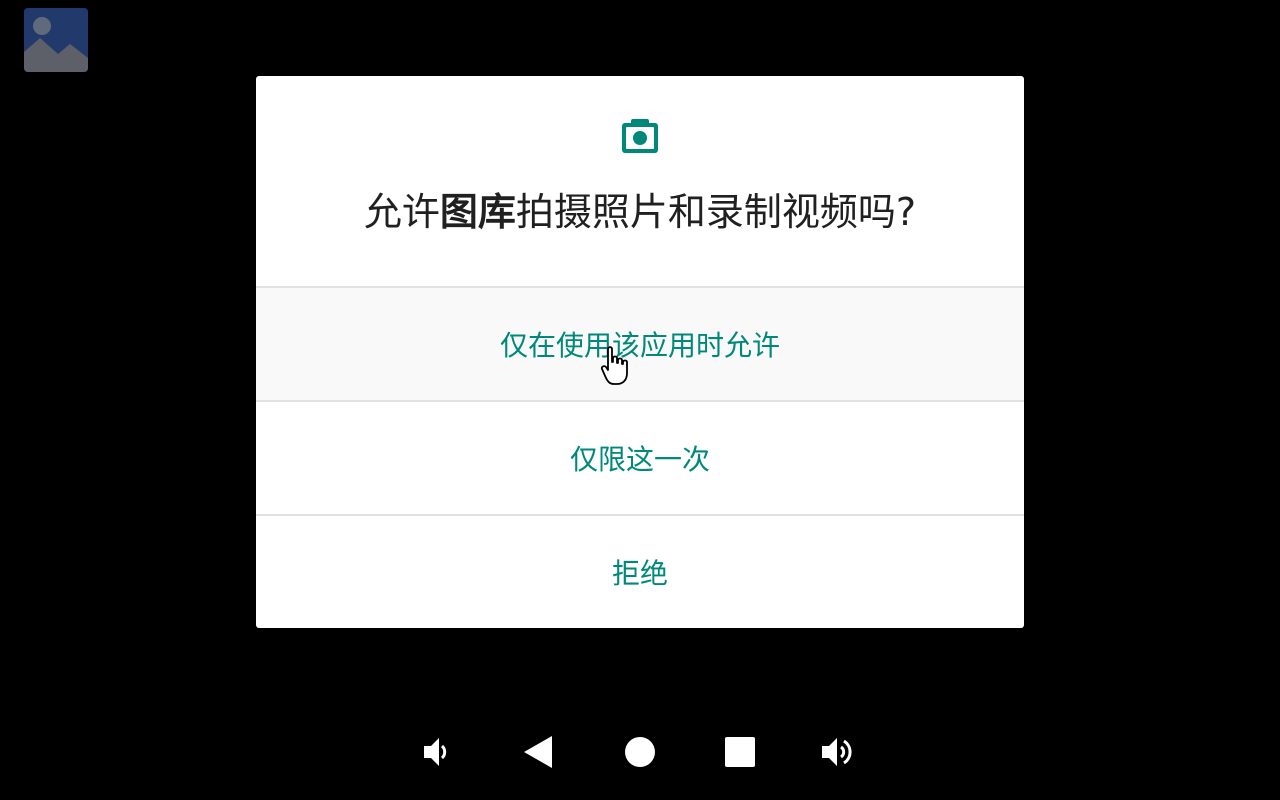 The width and height of the screenshot is (1280, 800). What do you see at coordinates (837, 752) in the screenshot?
I see `volume-up-icon` at bounding box center [837, 752].